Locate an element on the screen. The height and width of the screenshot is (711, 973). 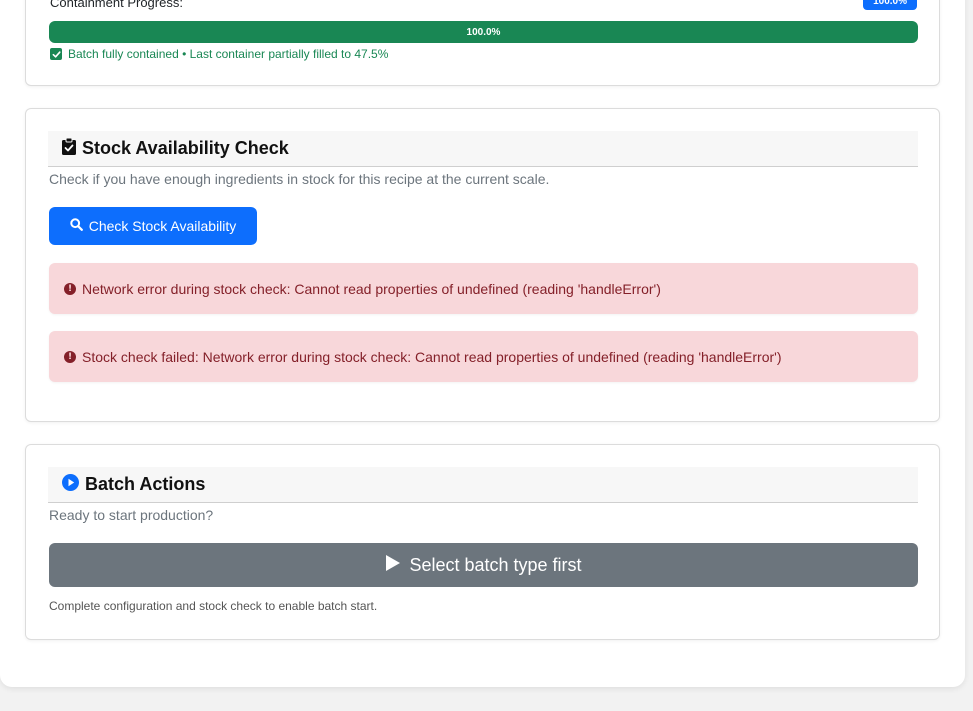
play-circle-icon is located at coordinates (70, 484).